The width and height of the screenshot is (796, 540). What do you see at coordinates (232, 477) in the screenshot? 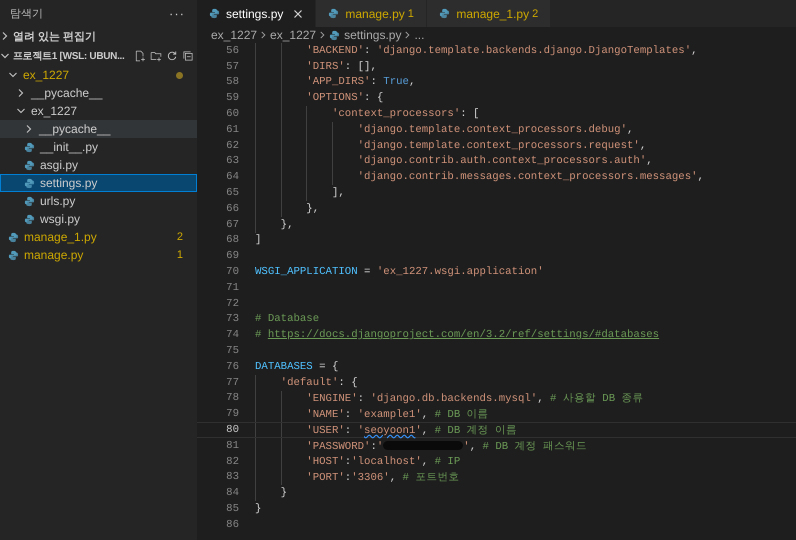
I see `line-number: 83` at bounding box center [232, 477].